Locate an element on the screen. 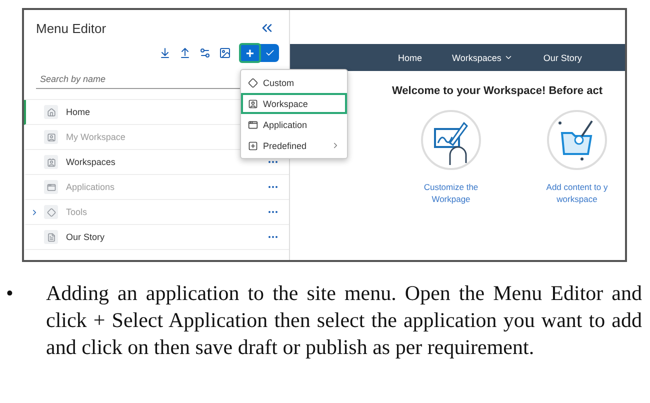  card-link: Customize the Workpage is located at coordinates (451, 193).